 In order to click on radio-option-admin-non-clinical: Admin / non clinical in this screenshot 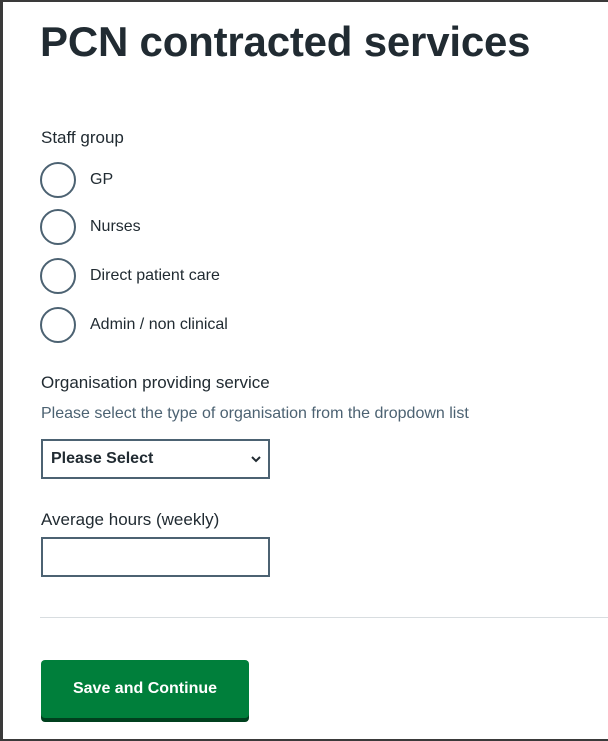, I will do `click(134, 325)`.